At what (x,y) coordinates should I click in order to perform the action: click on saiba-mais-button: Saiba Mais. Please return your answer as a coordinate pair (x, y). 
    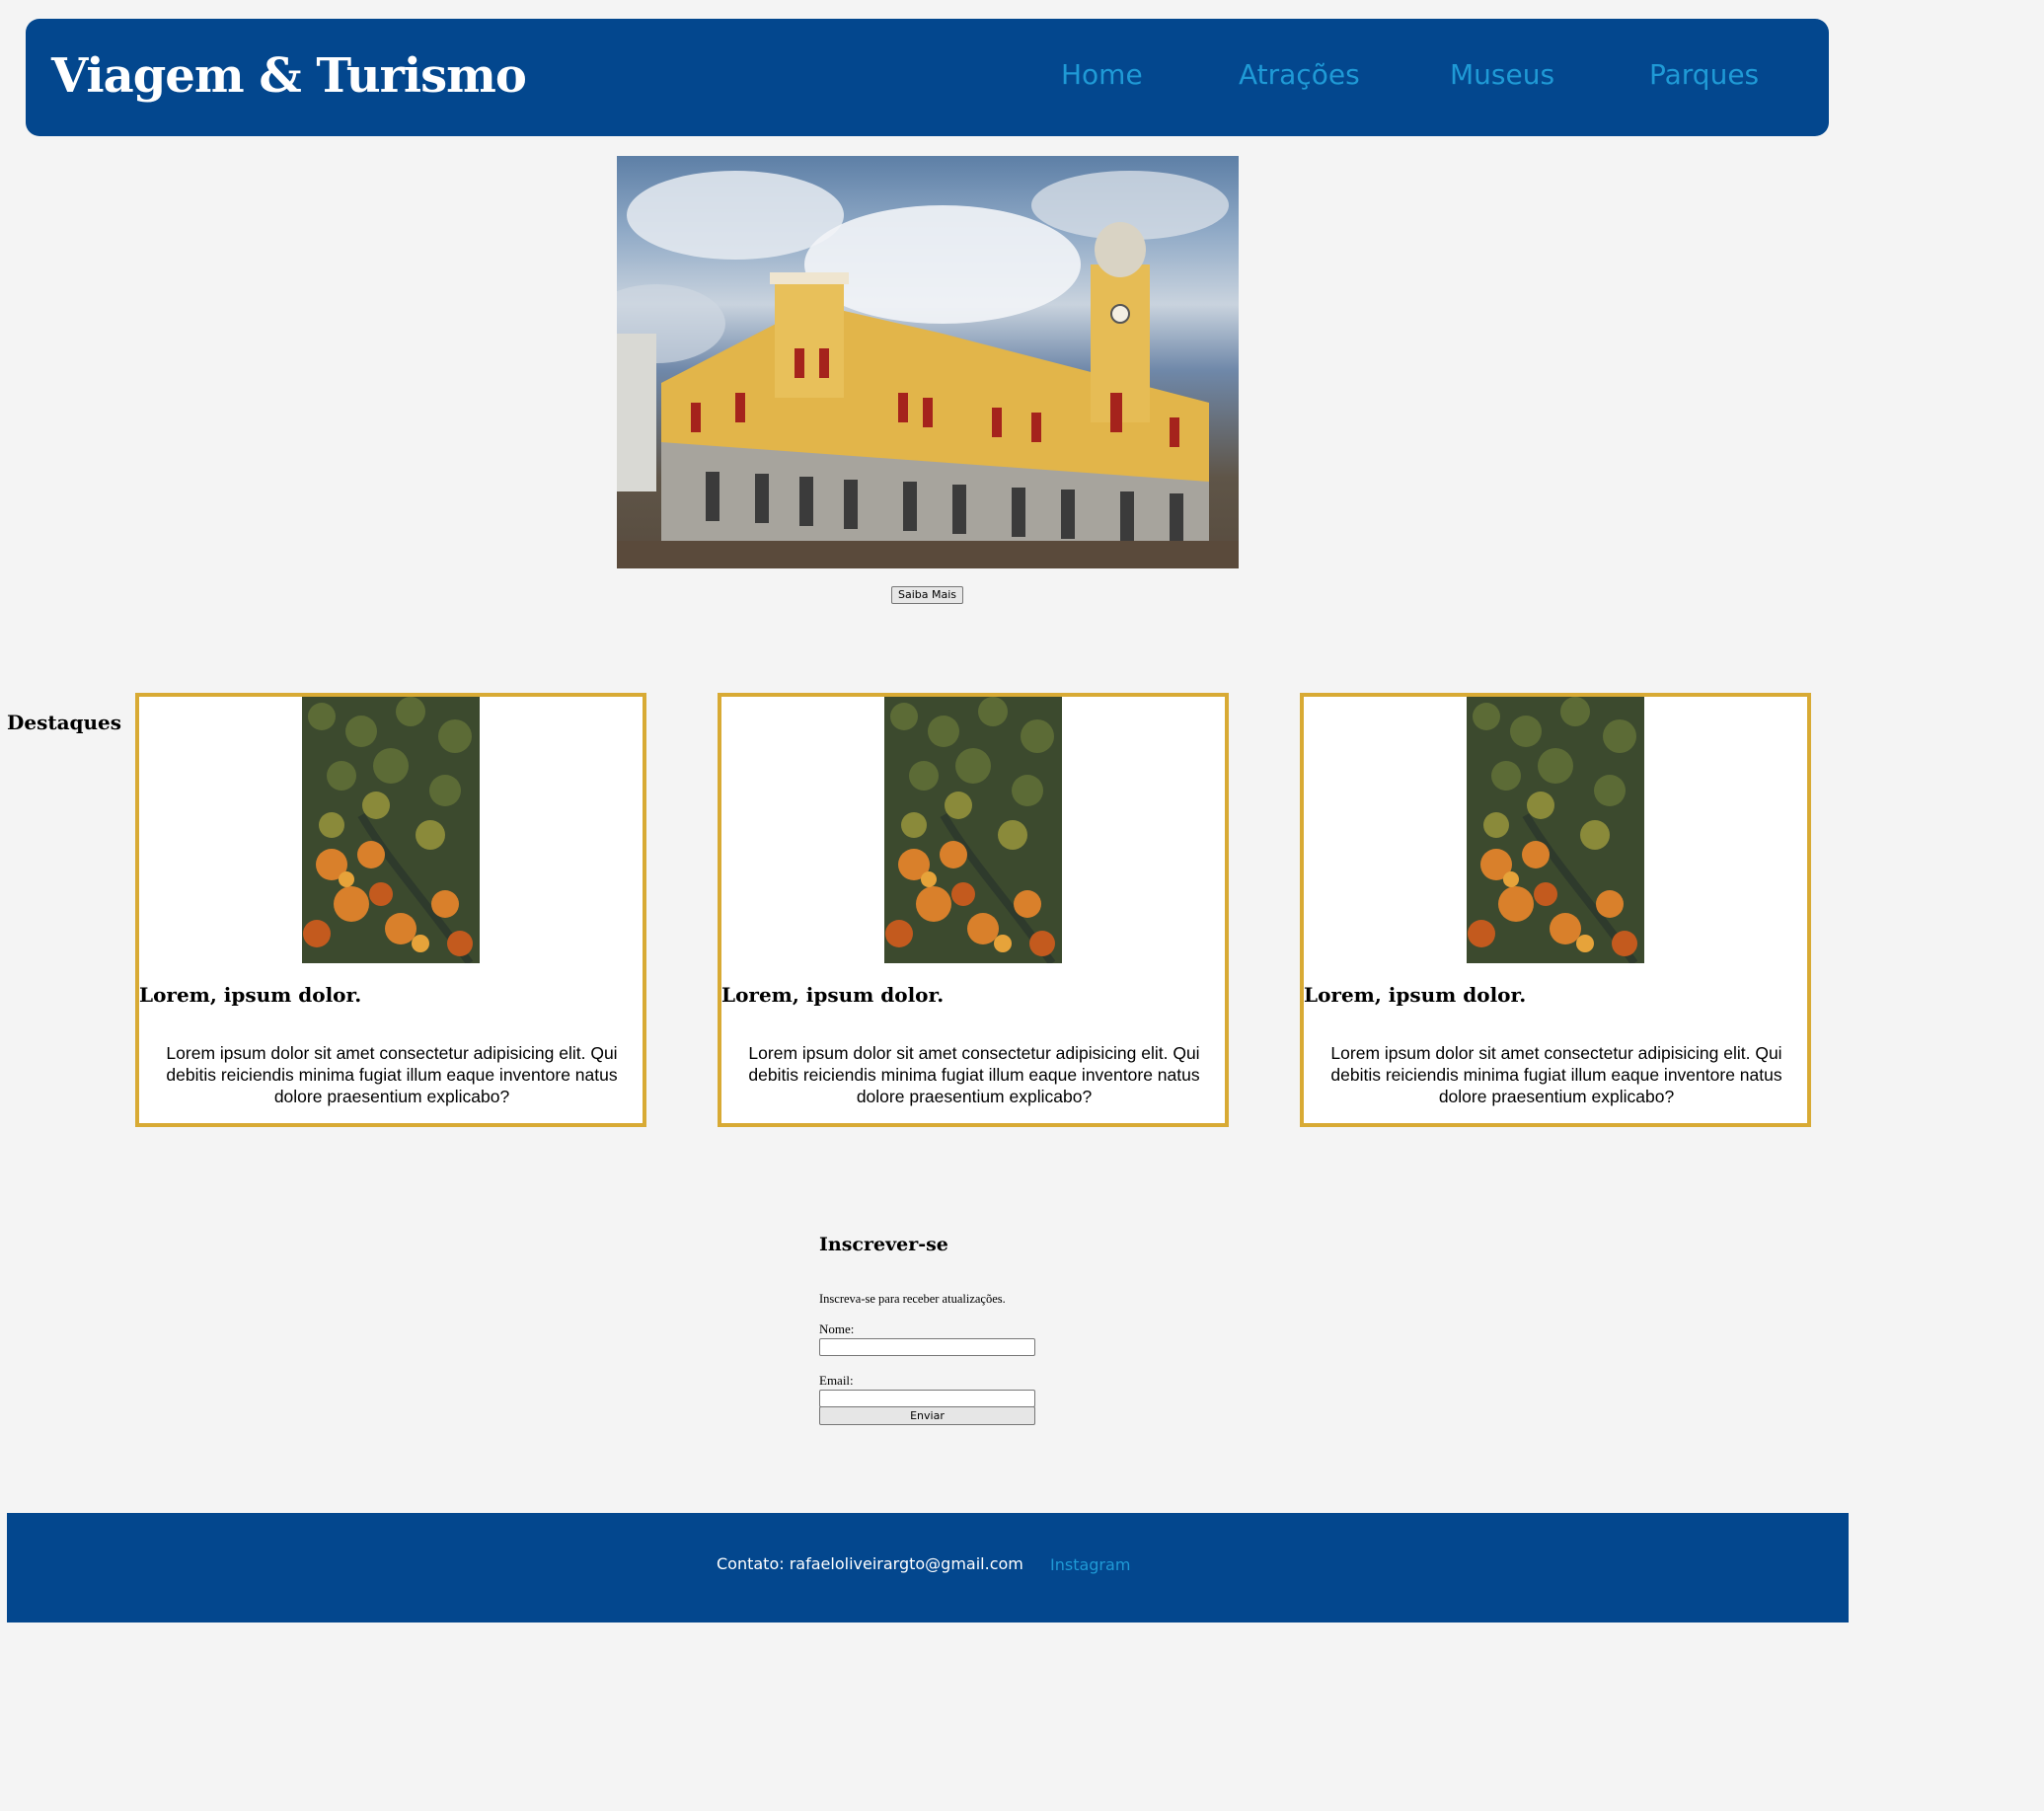
    Looking at the image, I should click on (927, 595).